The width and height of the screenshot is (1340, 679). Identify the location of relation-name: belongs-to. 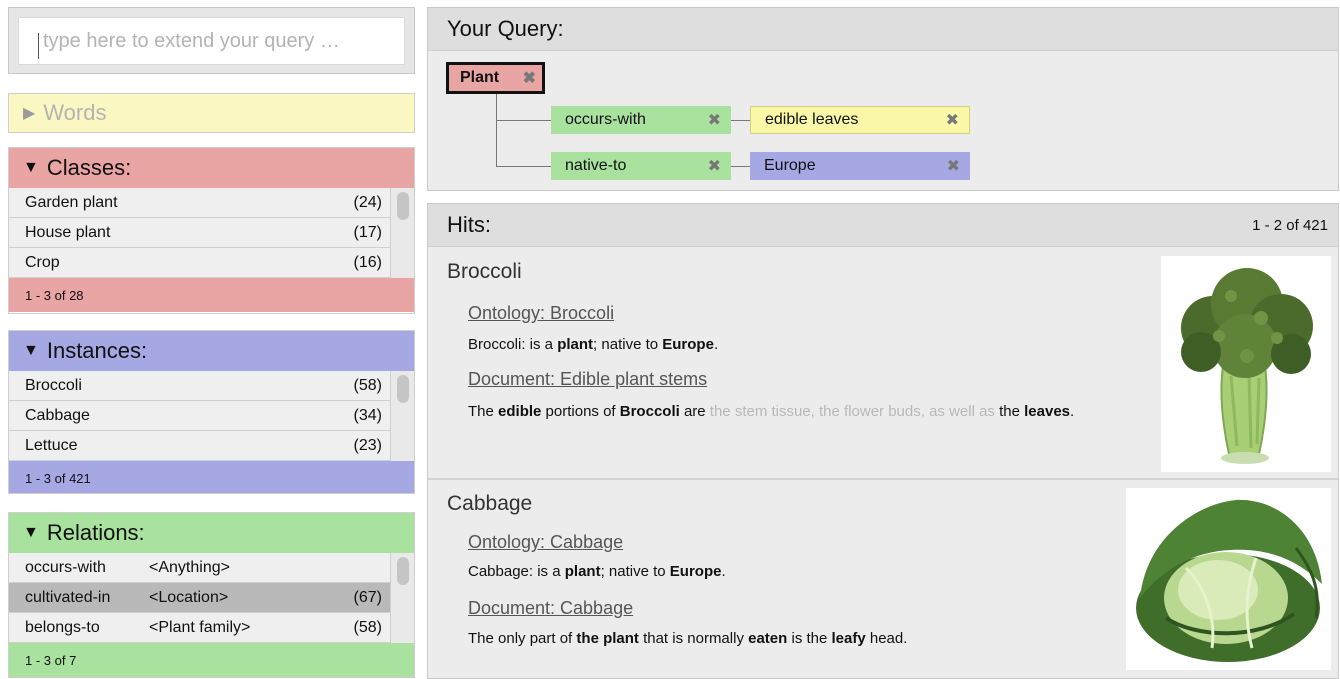
(62, 627).